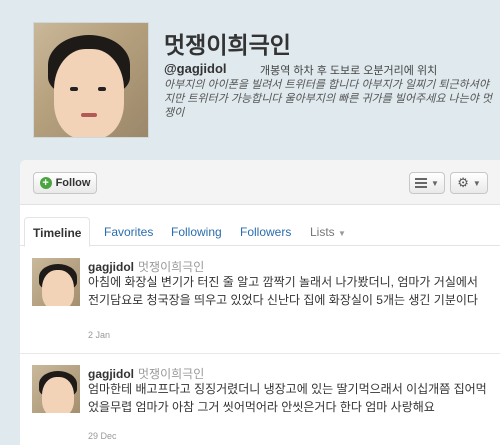  I want to click on settings-menu-button: ⚙ ▼, so click(469, 183).